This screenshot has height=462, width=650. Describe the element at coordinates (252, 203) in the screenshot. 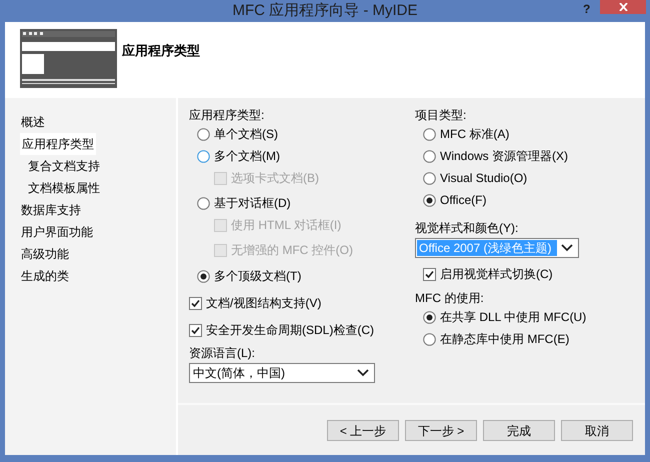

I see `radio-label: 基于对话框(D)` at that location.